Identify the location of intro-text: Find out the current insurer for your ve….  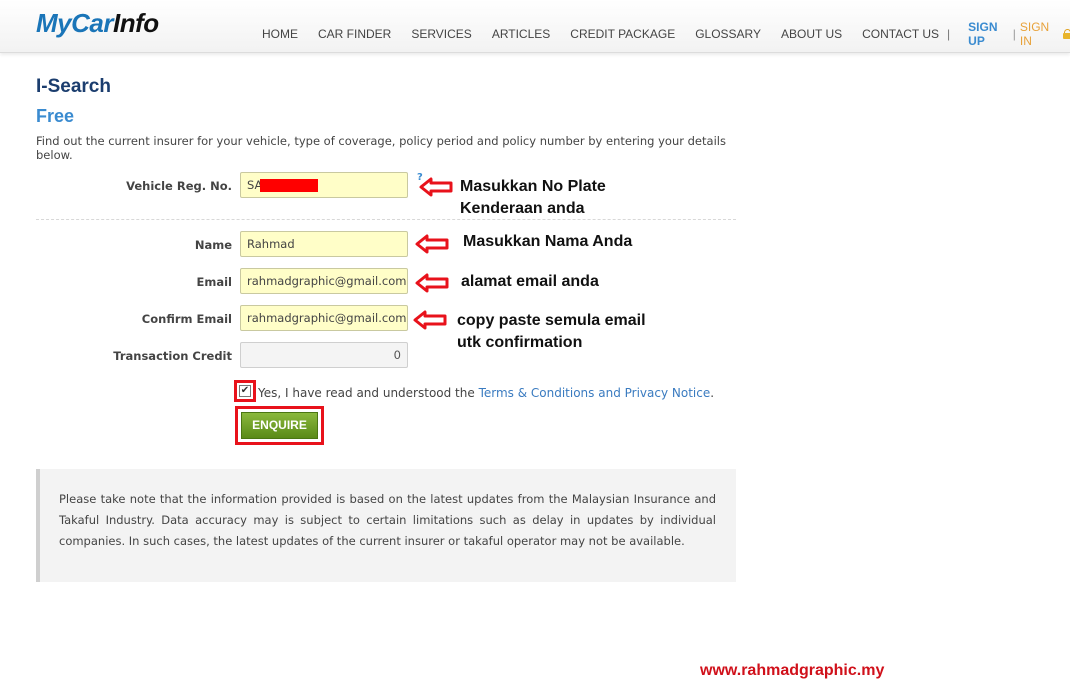
(381, 148).